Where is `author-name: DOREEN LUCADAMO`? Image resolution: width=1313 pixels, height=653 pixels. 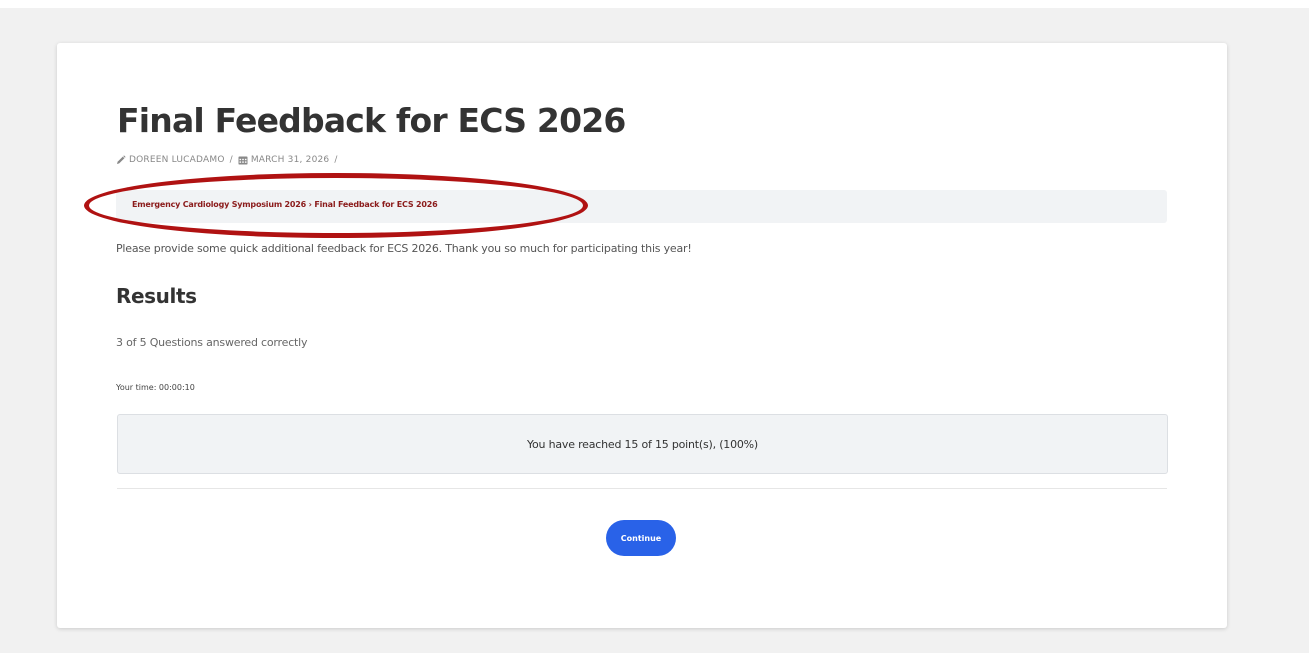
author-name: DOREEN LUCADAMO is located at coordinates (177, 160).